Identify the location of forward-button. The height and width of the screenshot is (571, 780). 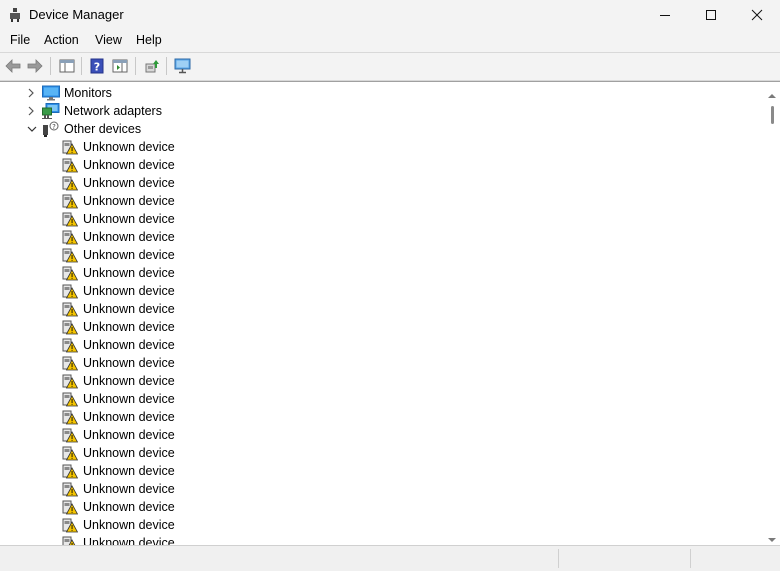
(35, 66).